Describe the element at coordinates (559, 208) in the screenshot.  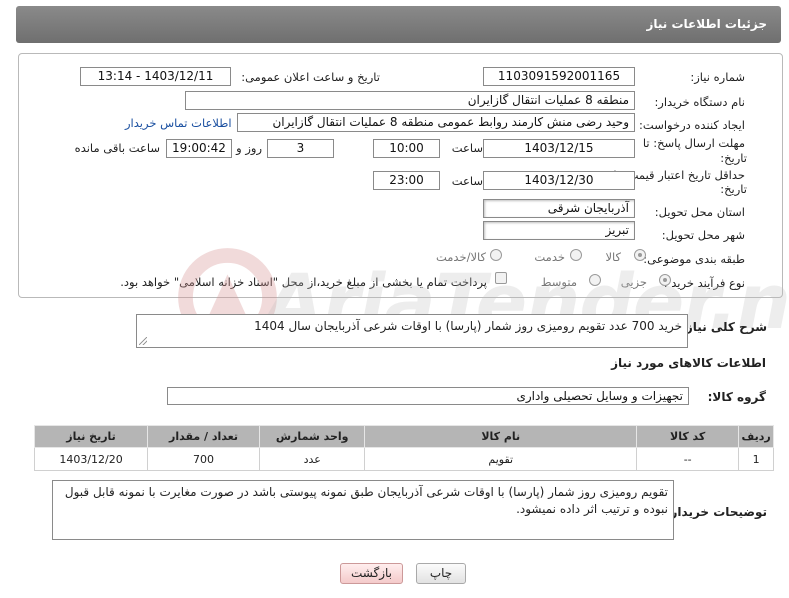
I see `province-field: آذربایجان شرقی` at that location.